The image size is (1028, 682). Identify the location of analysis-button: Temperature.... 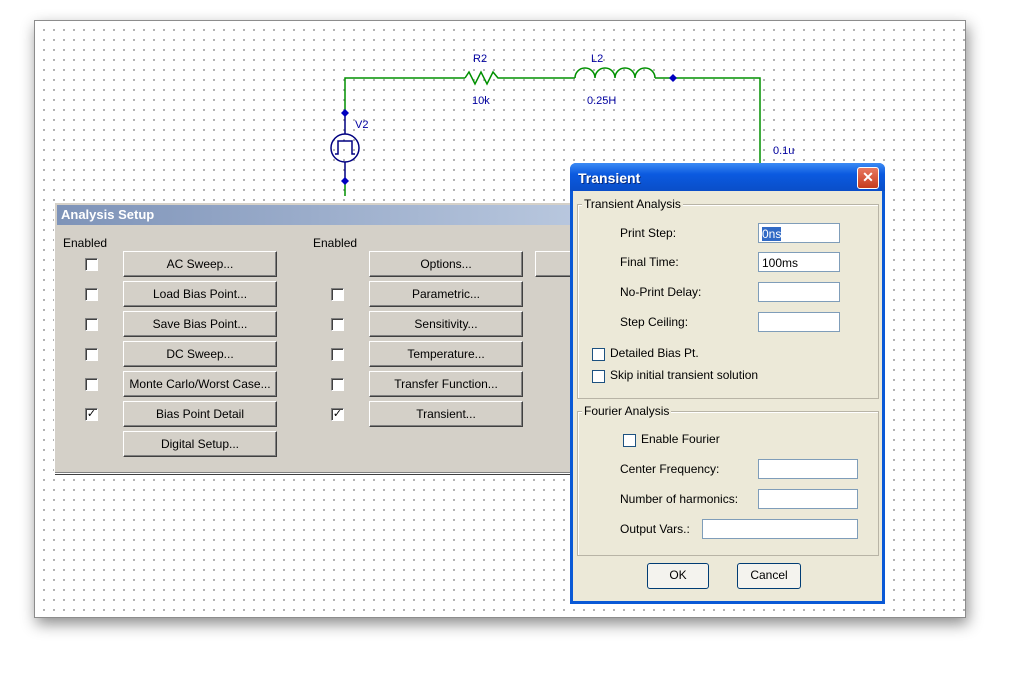
(446, 354).